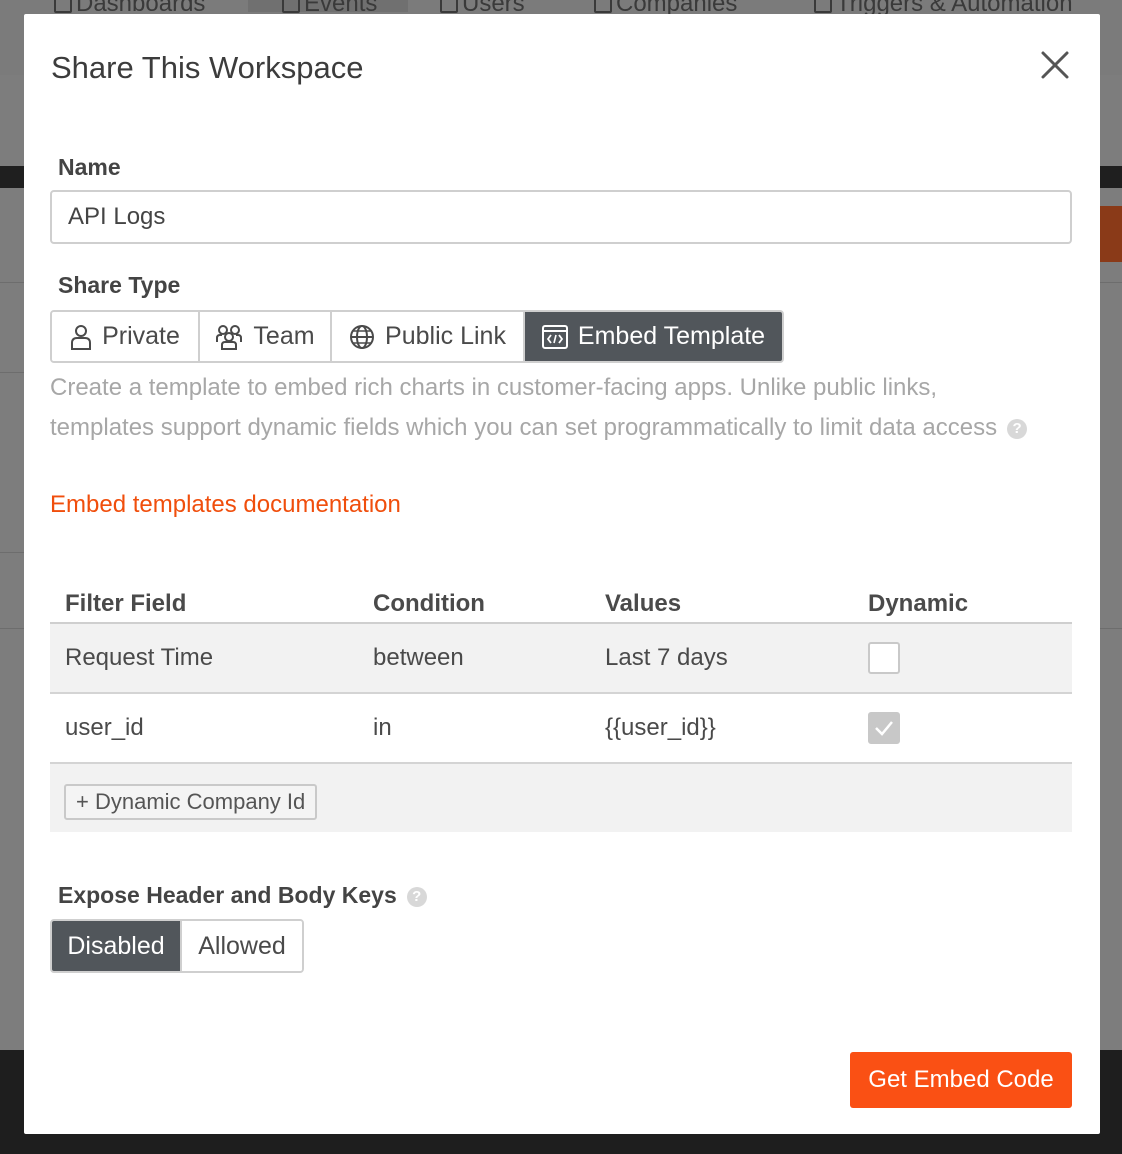  Describe the element at coordinates (119, 285) in the screenshot. I see `share-type-label: Share Type` at that location.